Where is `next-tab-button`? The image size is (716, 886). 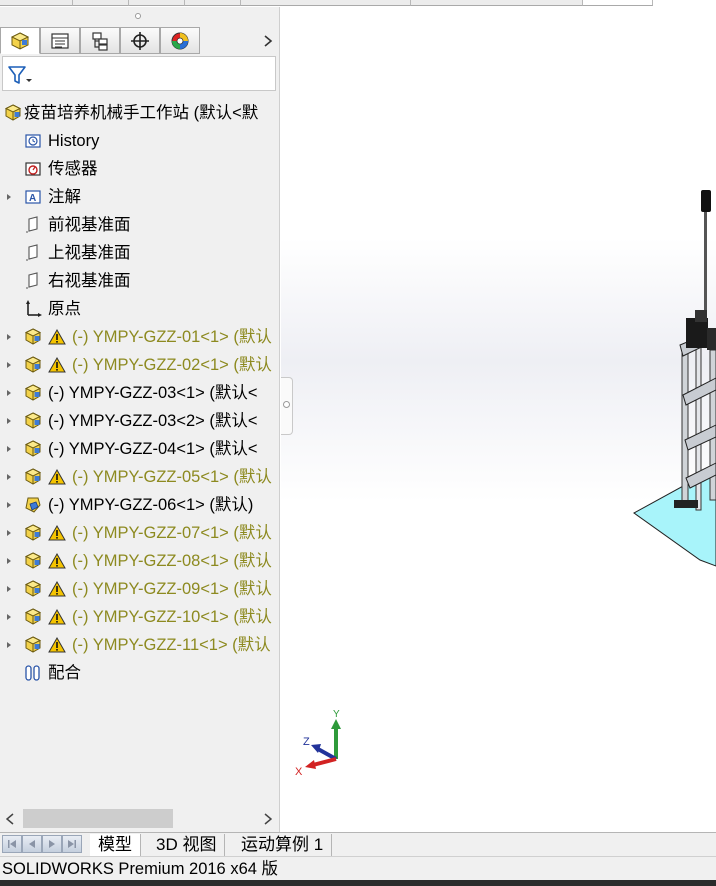 next-tab-button is located at coordinates (52, 844).